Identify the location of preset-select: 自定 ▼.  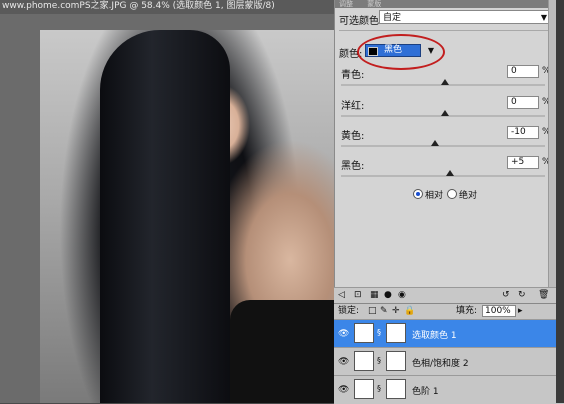
(465, 17).